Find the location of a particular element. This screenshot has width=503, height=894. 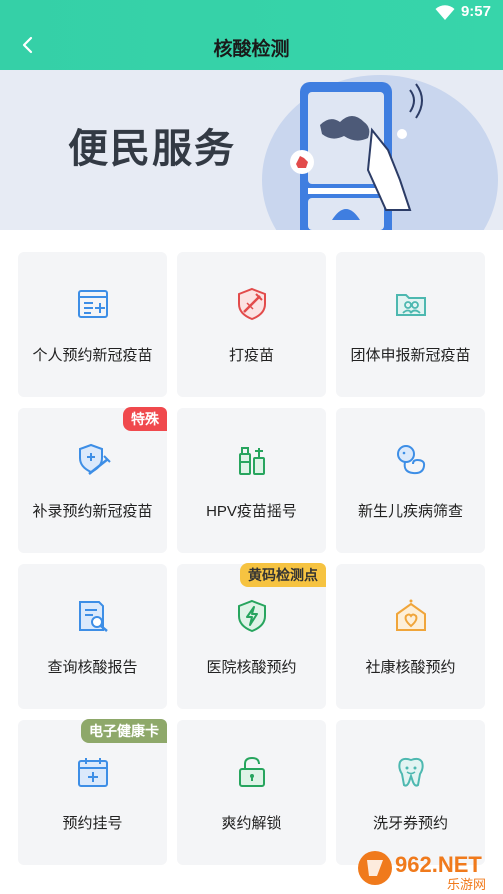

health-card-tag: 电子健康卡 is located at coordinates (124, 731).